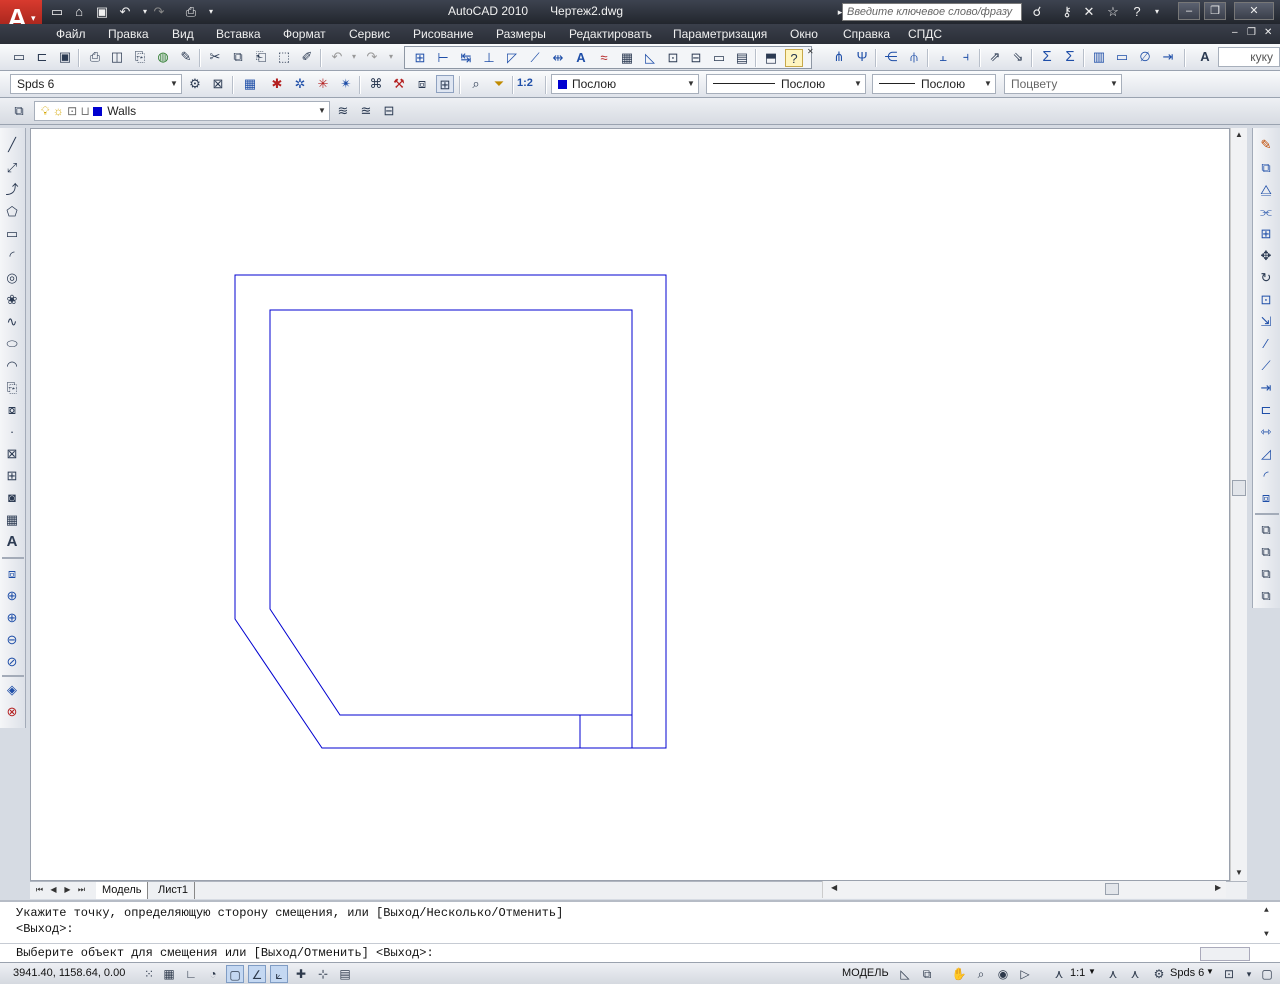  Describe the element at coordinates (261, 57) in the screenshot. I see `paste-icon: ⎗` at that location.